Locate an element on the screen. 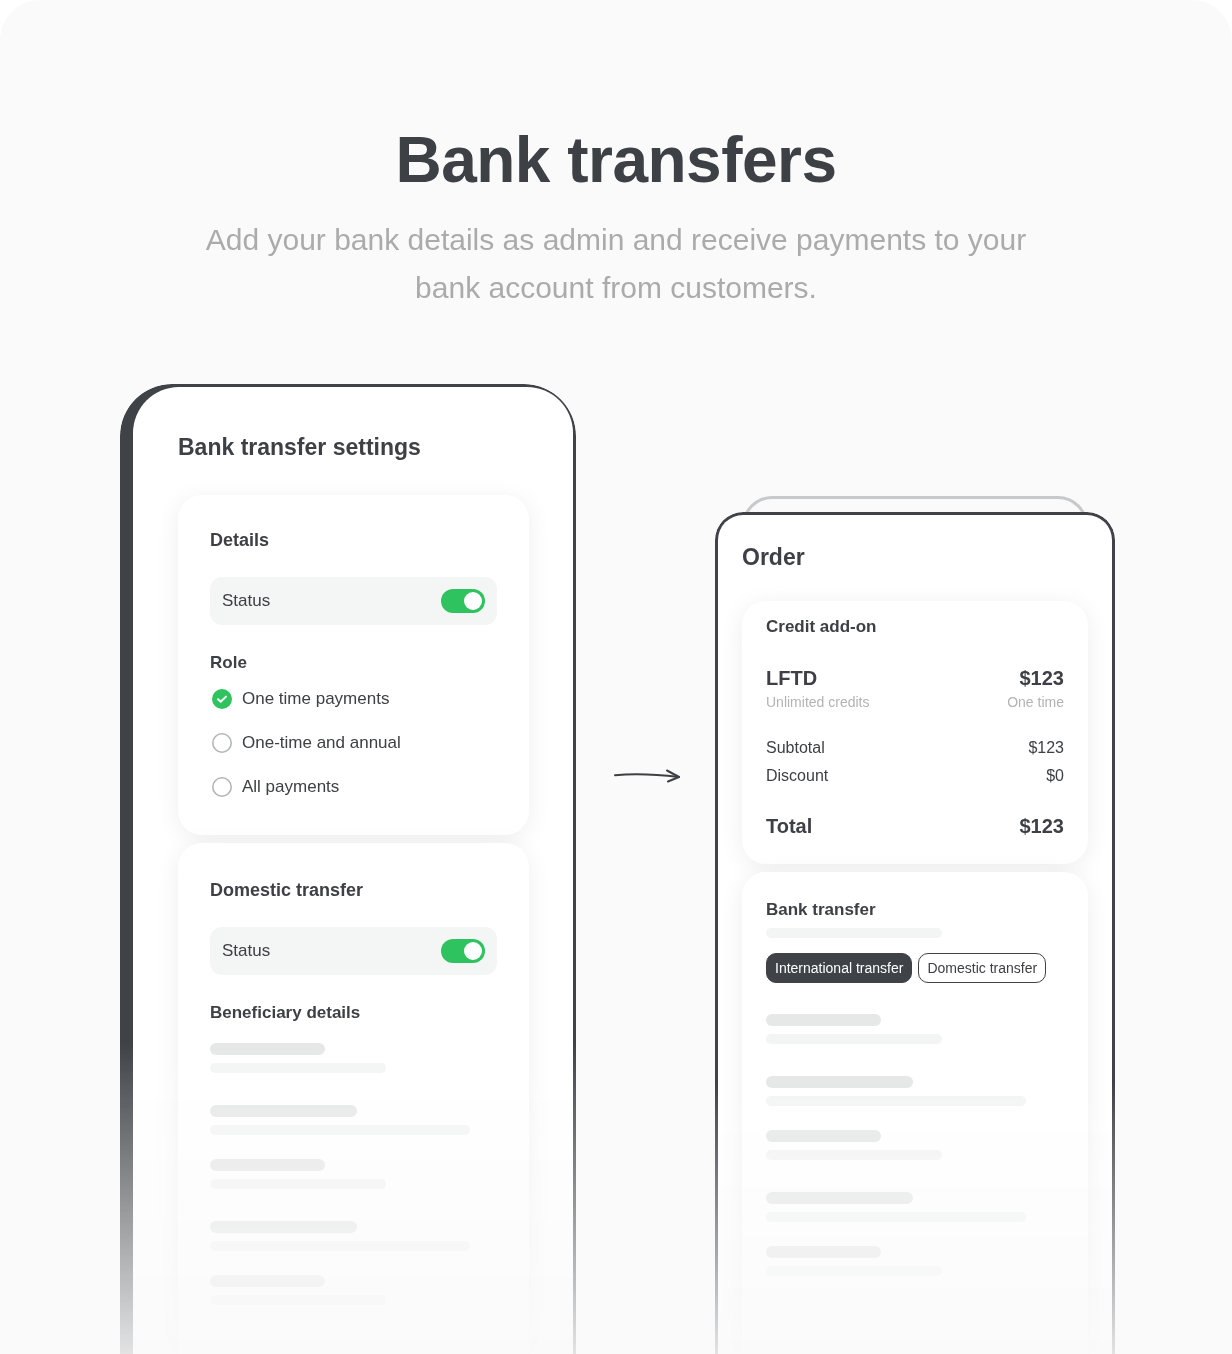  transfer-tab: International transfer is located at coordinates (839, 968).